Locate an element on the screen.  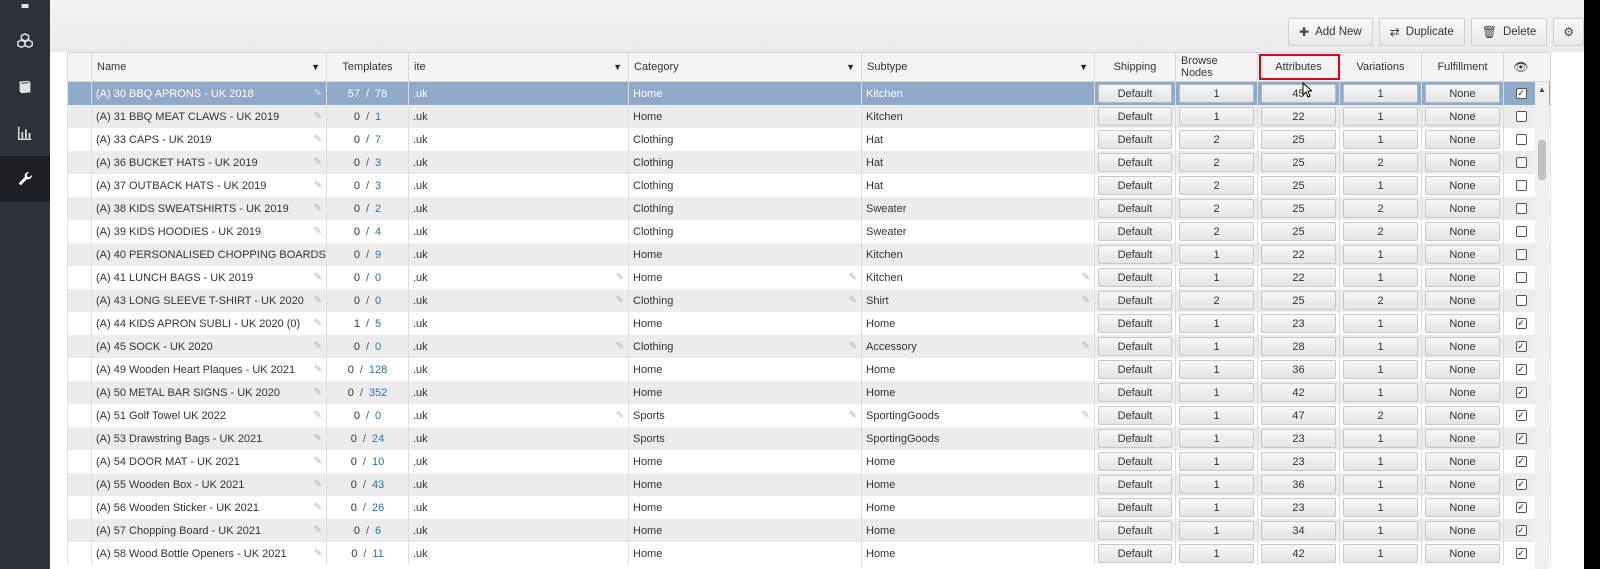
templates-cell: 0 / 0 is located at coordinates (368, 346).